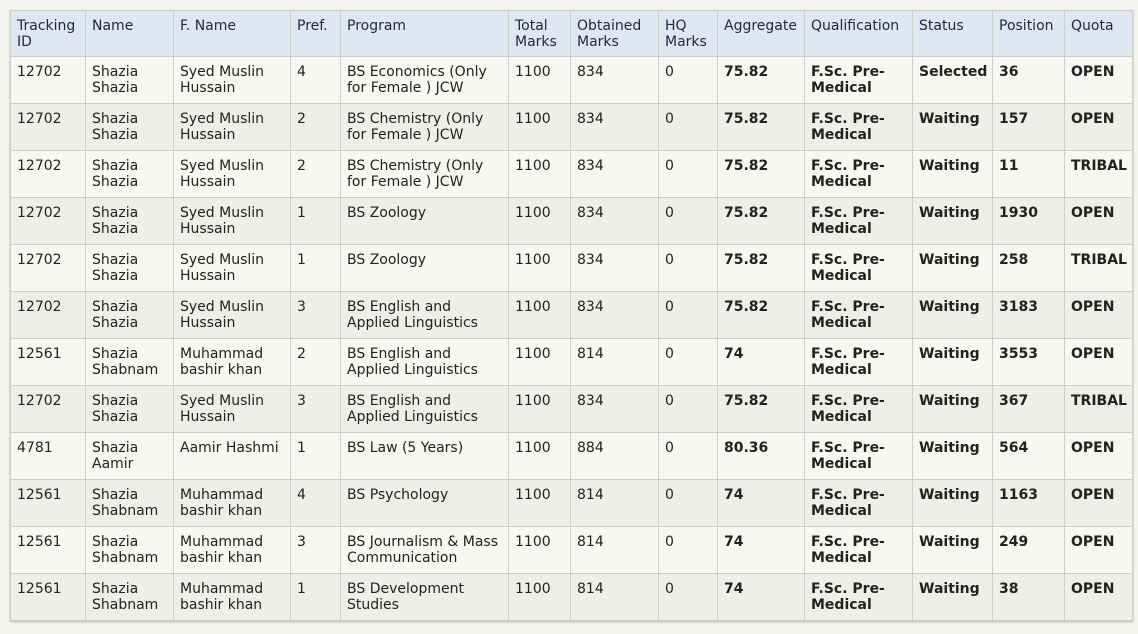  What do you see at coordinates (1098, 33) in the screenshot?
I see `column-header-quota: Quota` at bounding box center [1098, 33].